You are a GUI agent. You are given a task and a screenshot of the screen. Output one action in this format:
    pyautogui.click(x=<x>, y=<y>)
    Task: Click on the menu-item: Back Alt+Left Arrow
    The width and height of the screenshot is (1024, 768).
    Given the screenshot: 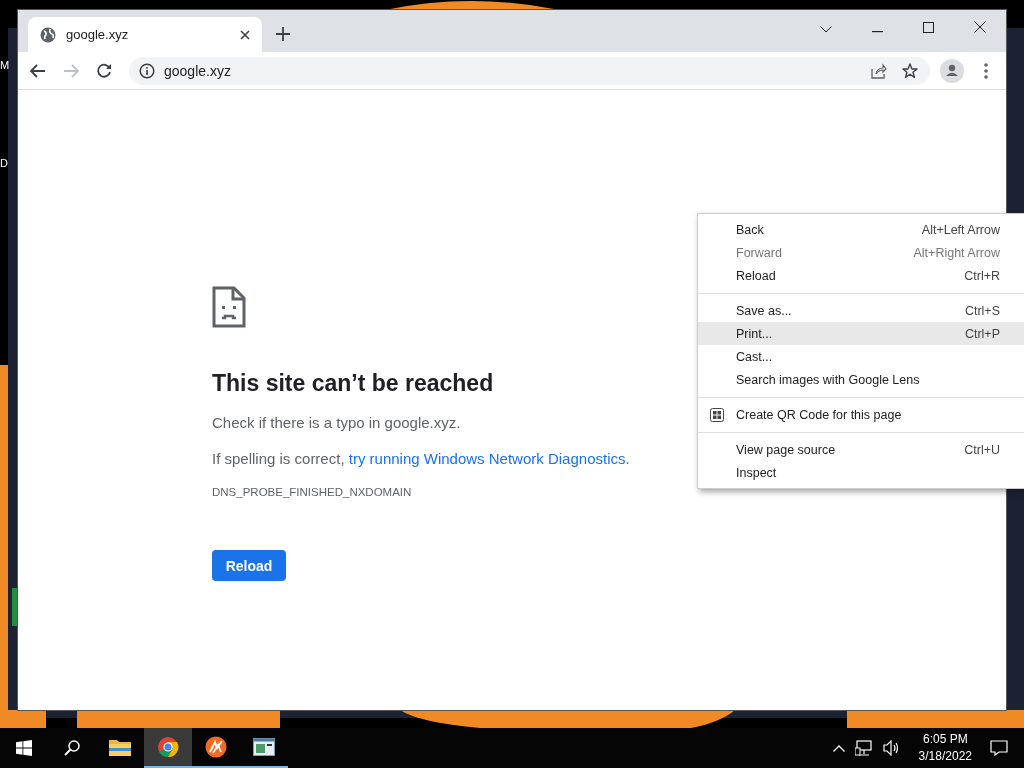 What is the action you would take?
    pyautogui.click(x=861, y=229)
    